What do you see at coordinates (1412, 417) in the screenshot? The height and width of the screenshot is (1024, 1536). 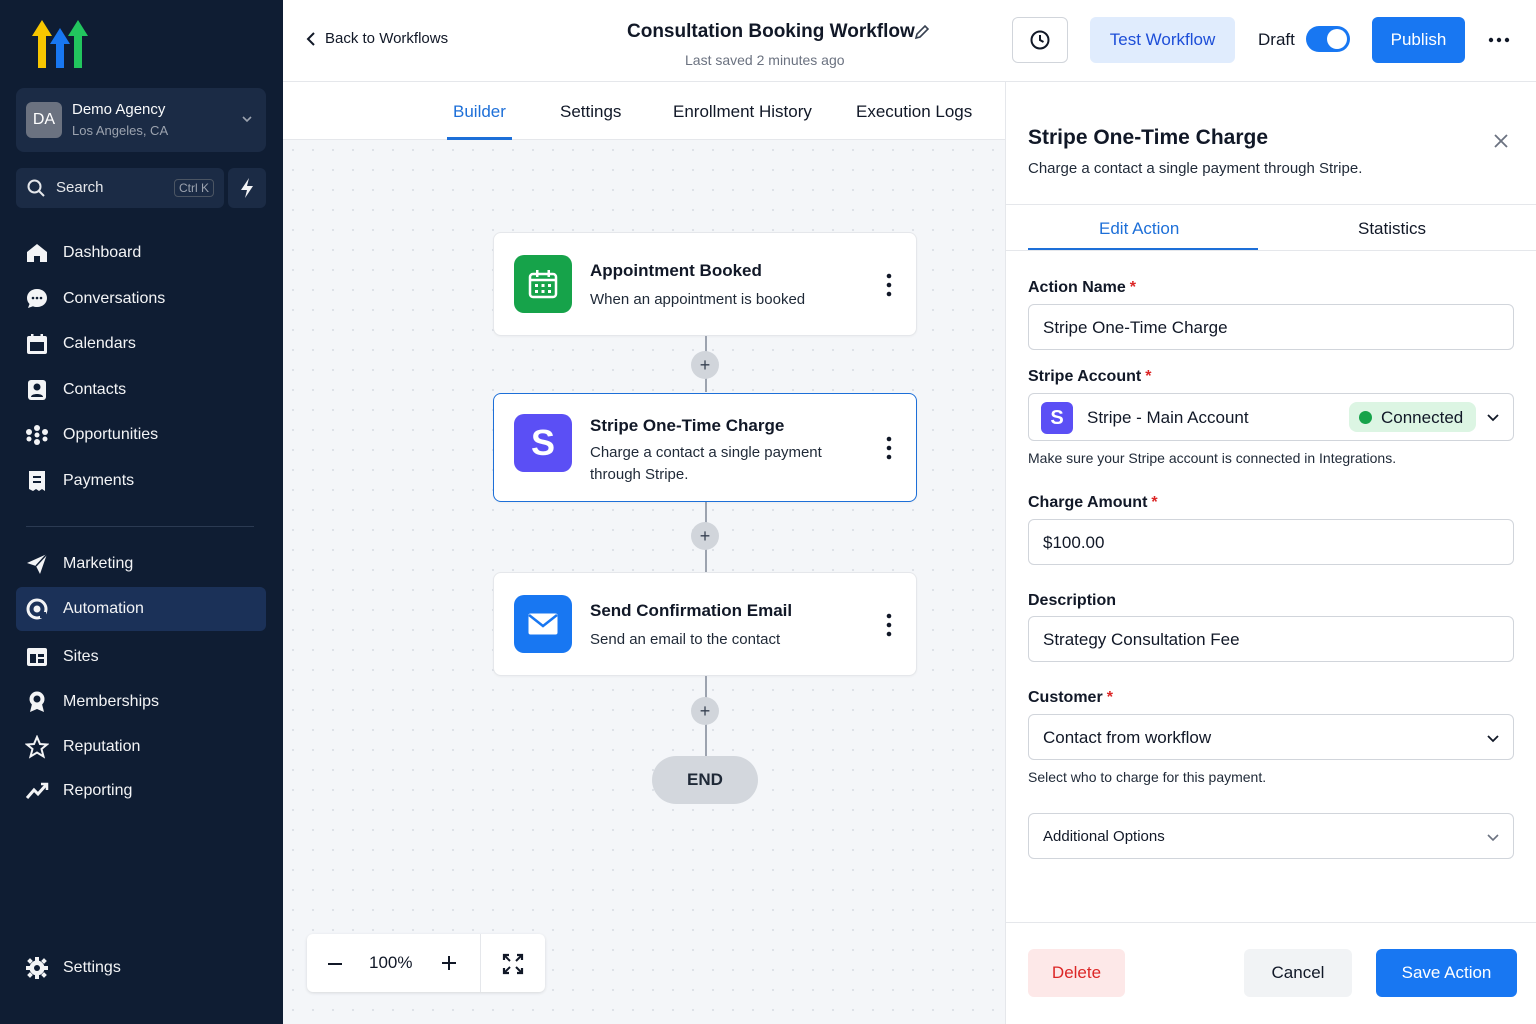 I see `connected-status-badge: Connected` at bounding box center [1412, 417].